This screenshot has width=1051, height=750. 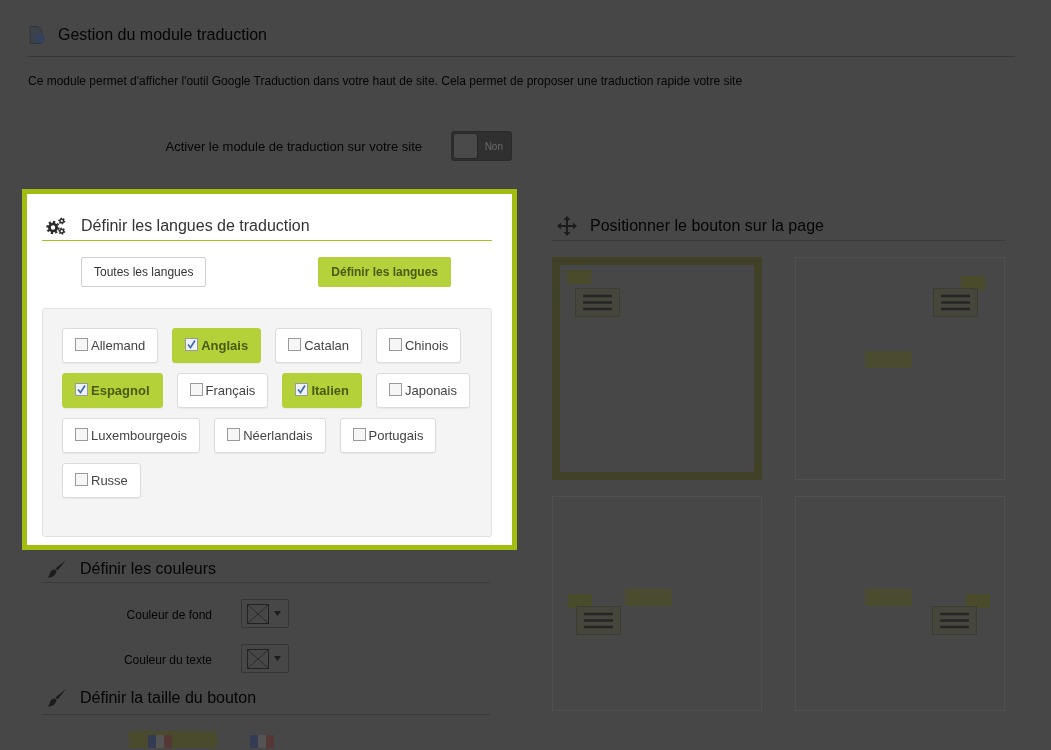 What do you see at coordinates (385, 81) in the screenshot?
I see `module-description: Ce module permet d'afficher l'outil Google Traduction dans votre haut de site. Cela permet de proposer une traduction rapide votre site` at bounding box center [385, 81].